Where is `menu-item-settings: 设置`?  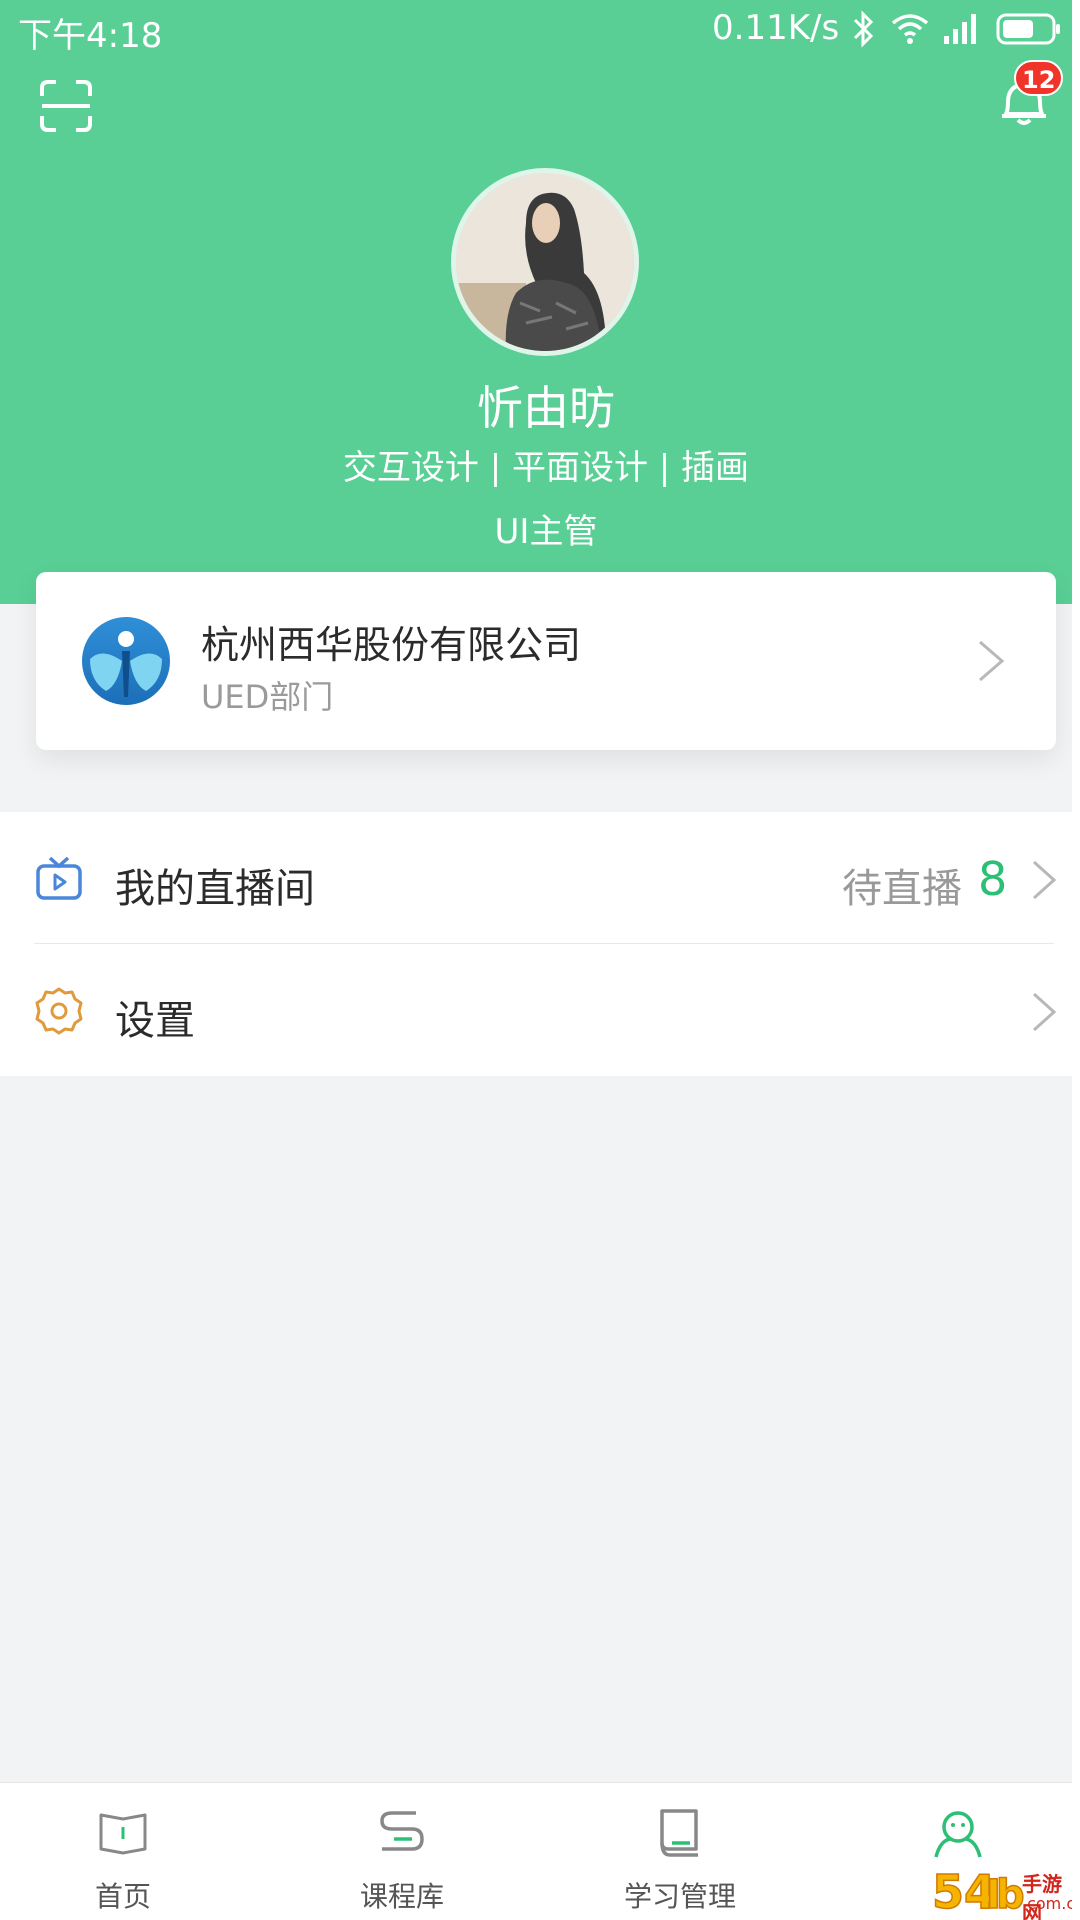 menu-item-settings: 设置 is located at coordinates (540, 1010).